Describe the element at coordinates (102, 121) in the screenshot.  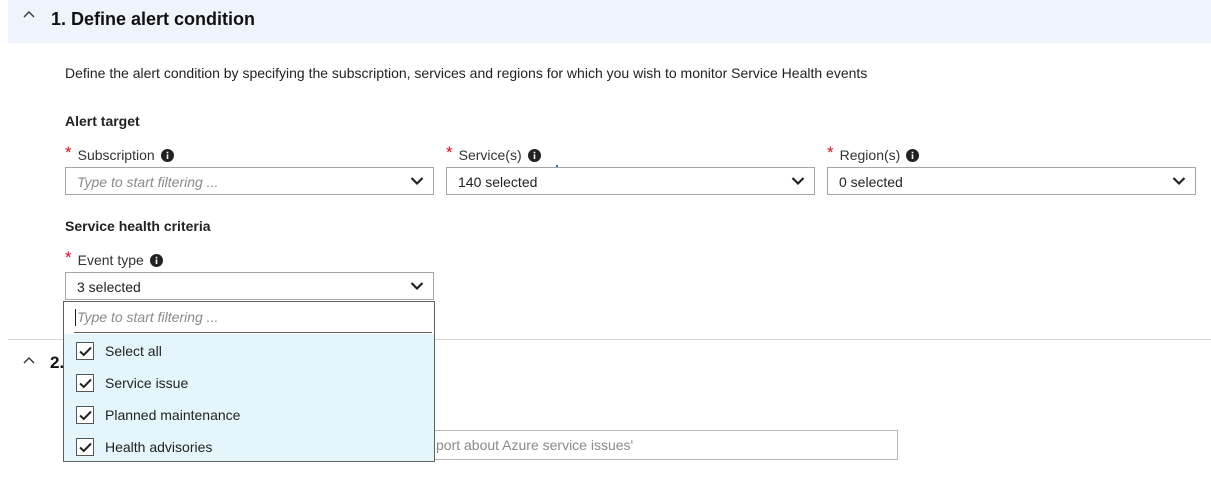
I see `alert-target-heading: Alert target` at that location.